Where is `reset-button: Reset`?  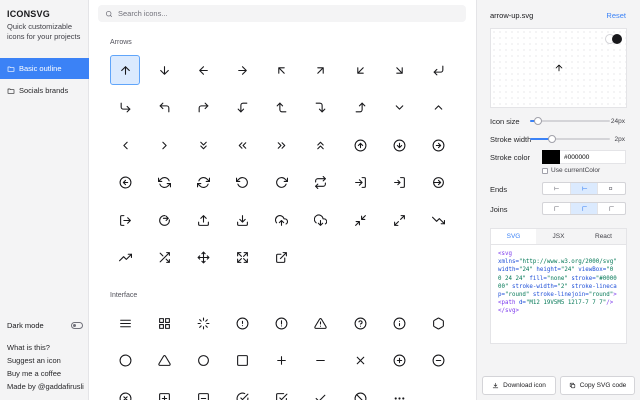 reset-button: Reset is located at coordinates (616, 15).